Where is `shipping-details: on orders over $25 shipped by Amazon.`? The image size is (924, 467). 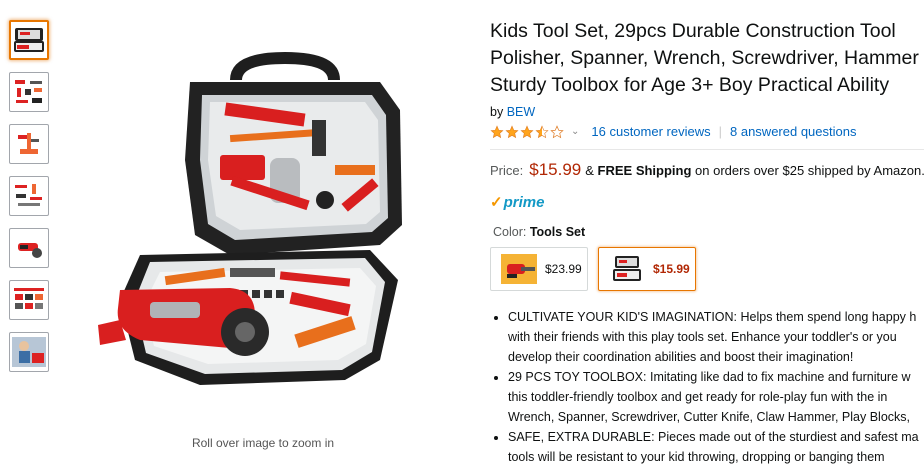
shipping-details: on orders over $25 shipped by Amazon. is located at coordinates (809, 170).